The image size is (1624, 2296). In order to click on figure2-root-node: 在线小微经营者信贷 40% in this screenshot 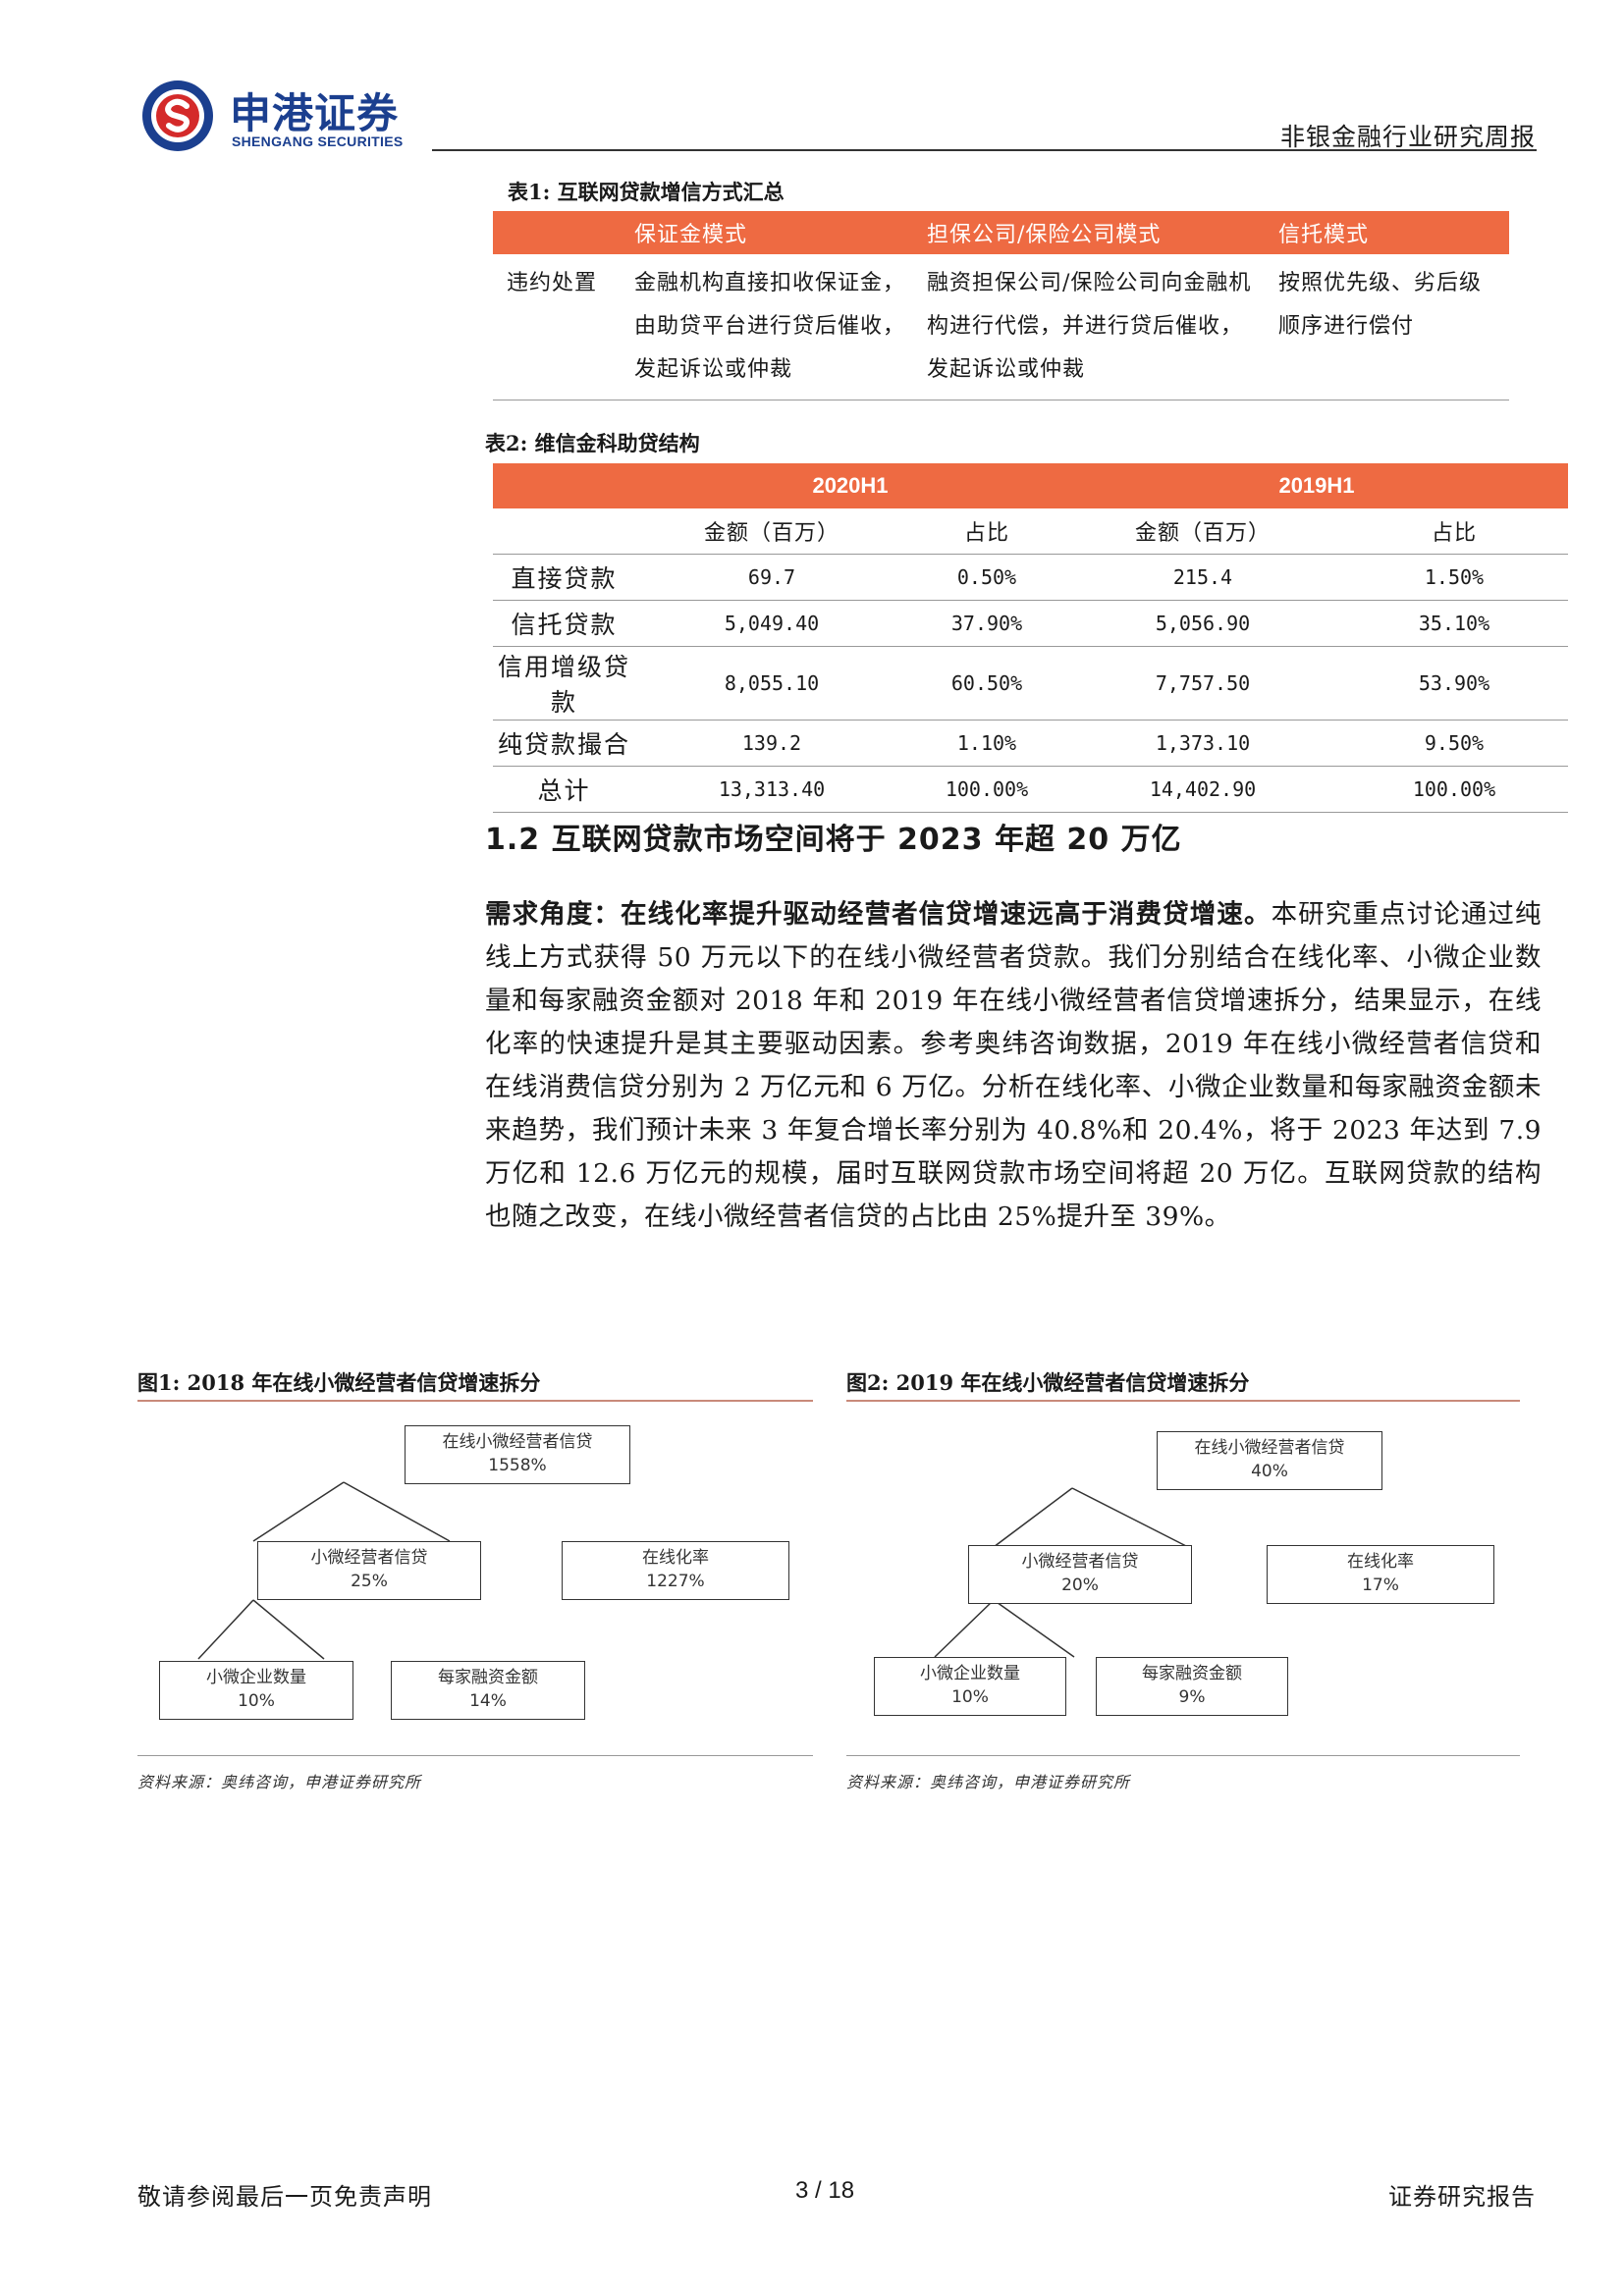, I will do `click(1269, 1460)`.